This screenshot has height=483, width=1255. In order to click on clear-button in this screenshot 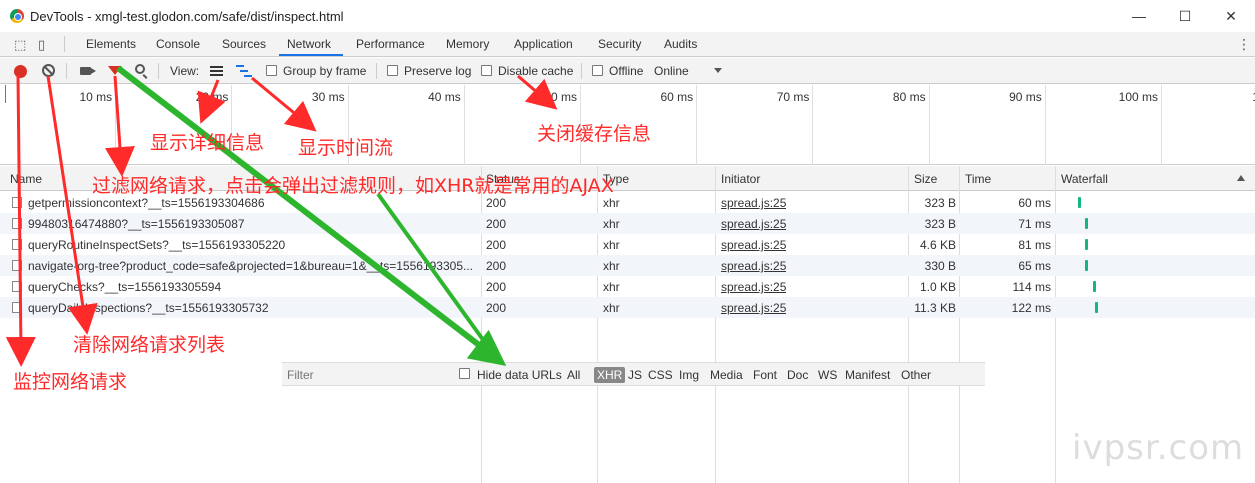, I will do `click(48, 70)`.